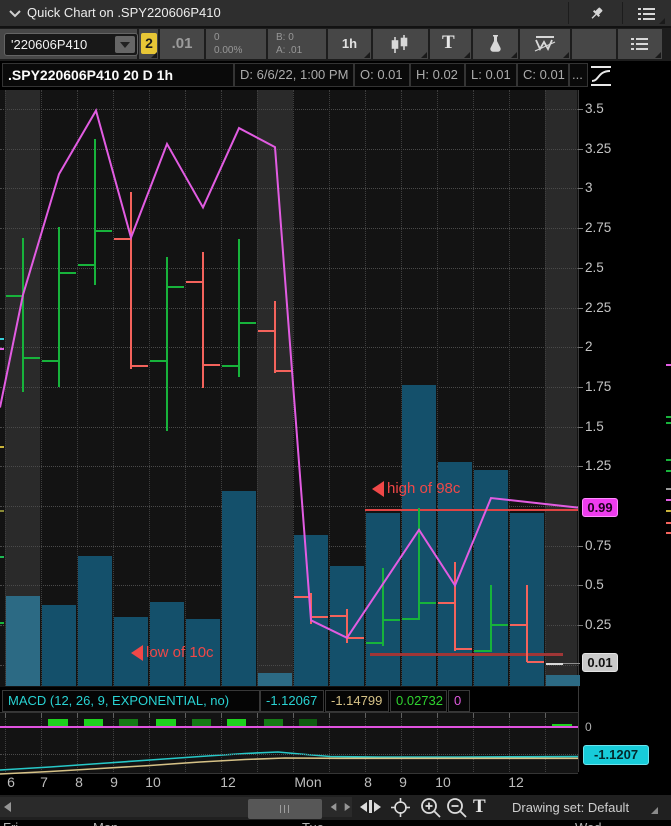 The width and height of the screenshot is (671, 826). What do you see at coordinates (176, 808) in the screenshot?
I see `chart-scrollbar` at bounding box center [176, 808].